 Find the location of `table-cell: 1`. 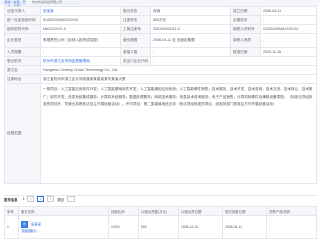

table-cell: 1 is located at coordinates (11, 227).